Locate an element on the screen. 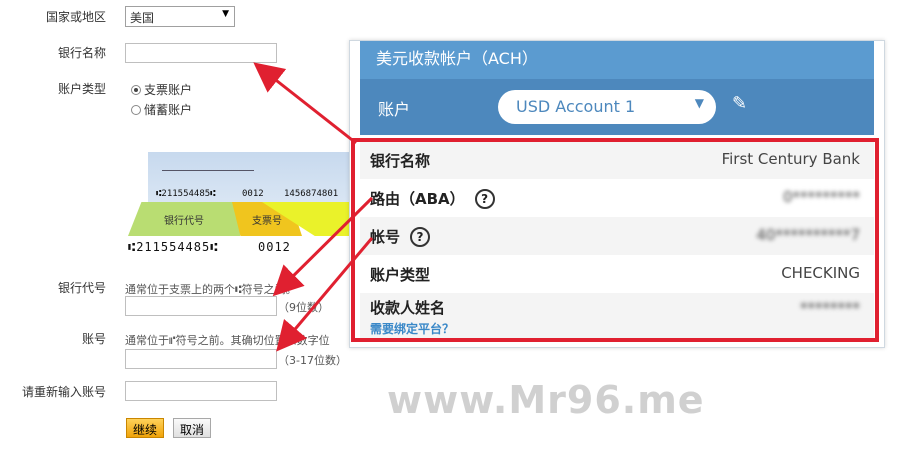  detail-label: 帐号 is located at coordinates (385, 237).